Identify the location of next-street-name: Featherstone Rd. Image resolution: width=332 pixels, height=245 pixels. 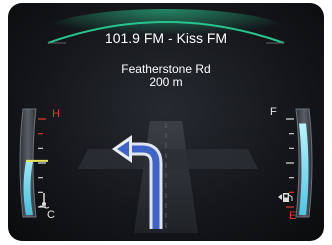
(166, 69).